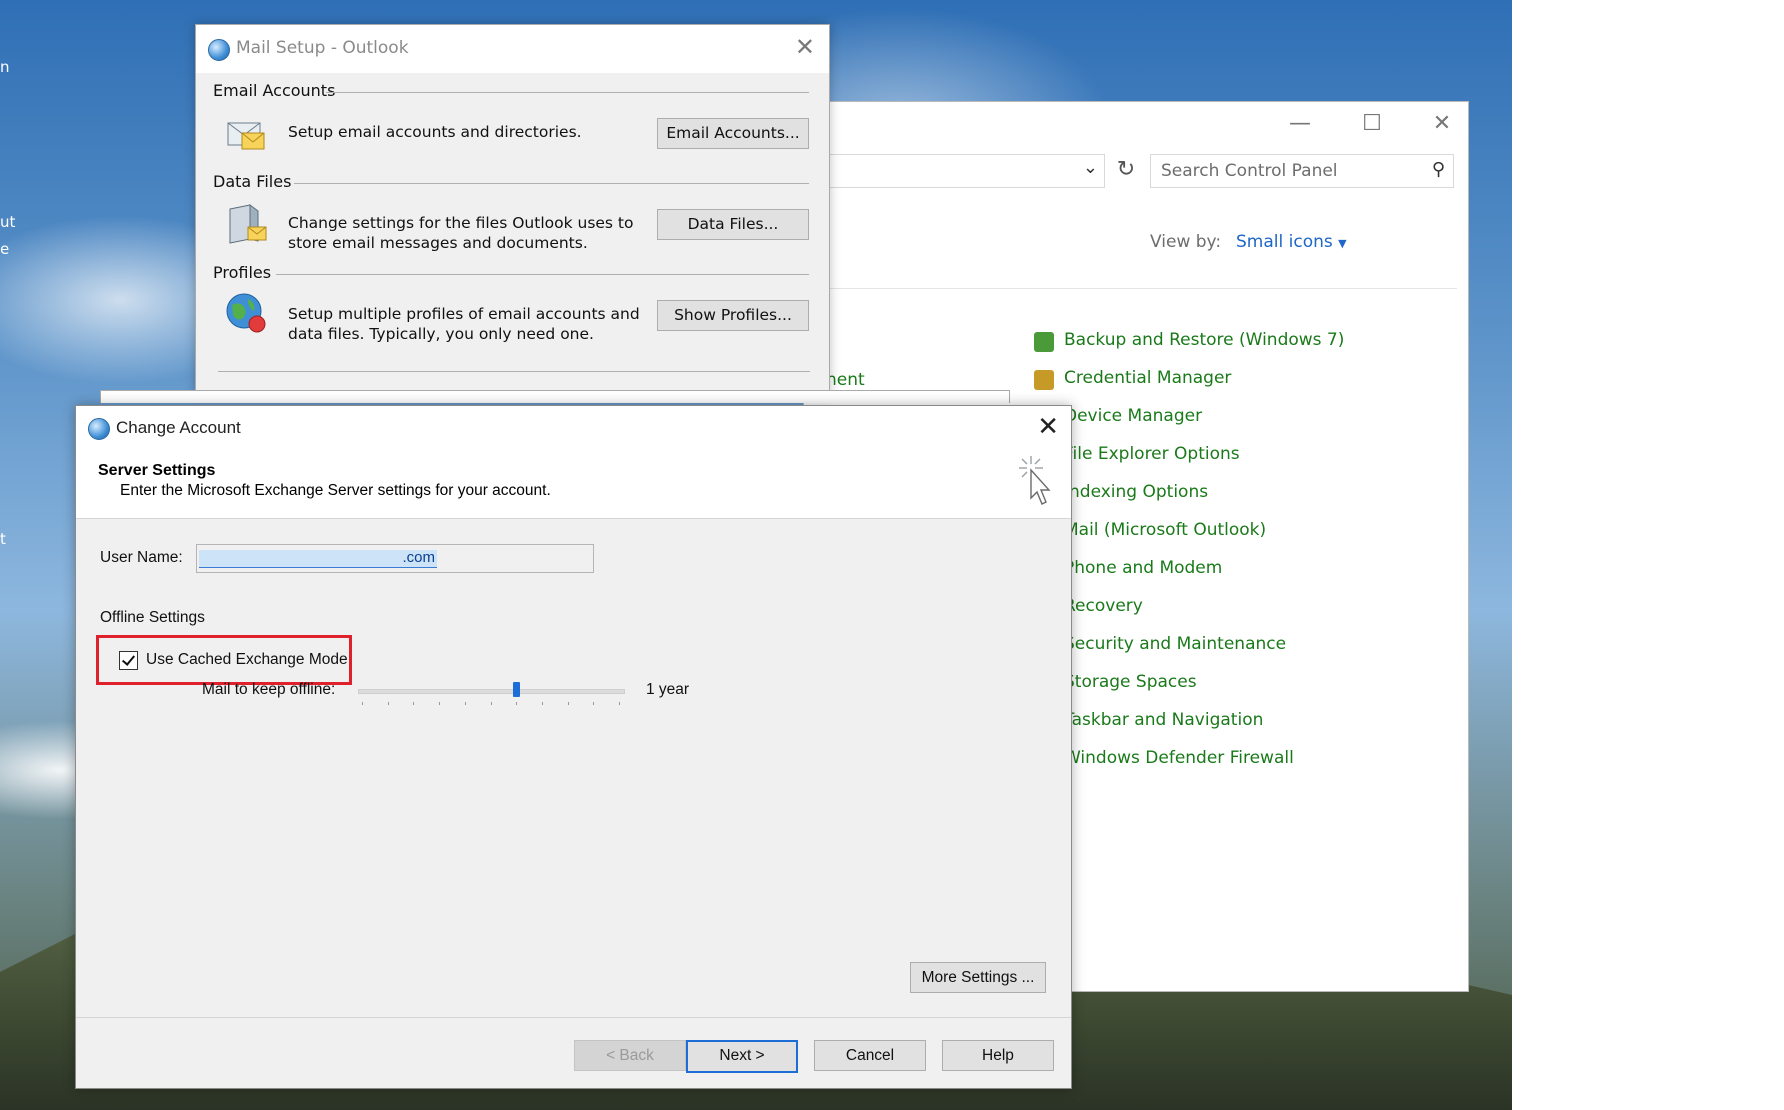 The height and width of the screenshot is (1110, 1784). I want to click on back-button: < Back, so click(630, 1055).